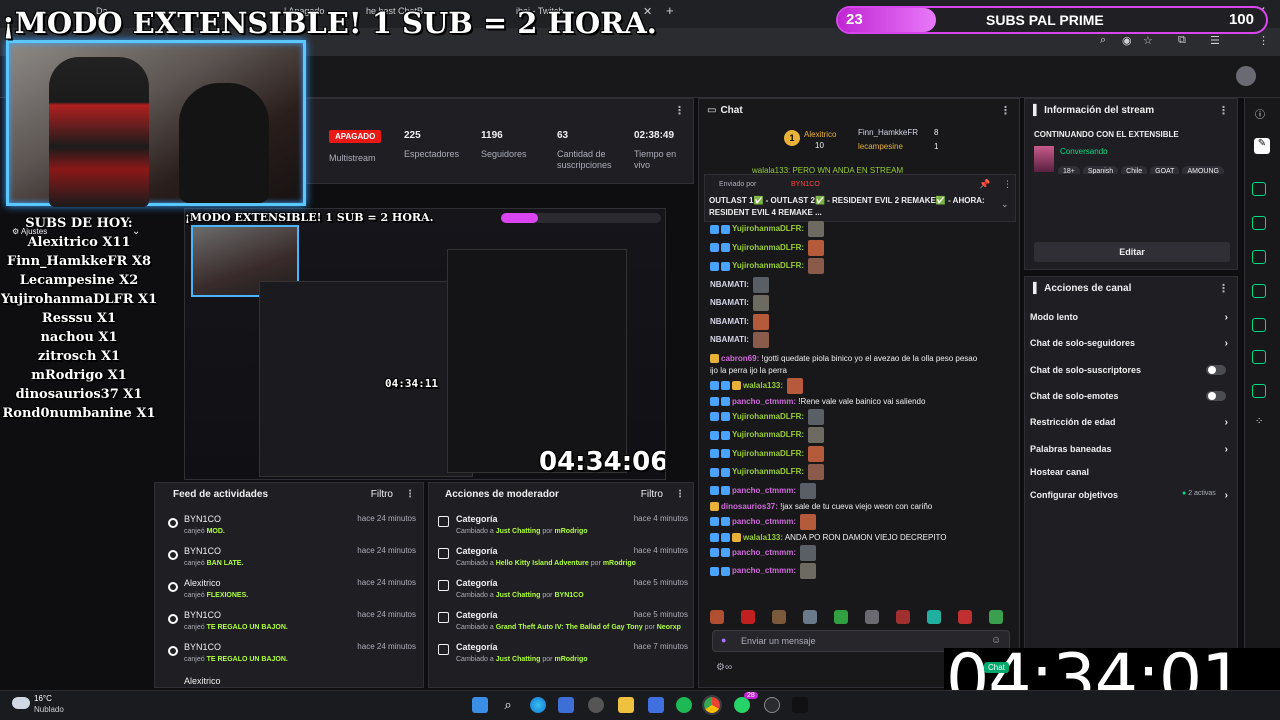 The image size is (1280, 720). Describe the element at coordinates (1263, 40) in the screenshot. I see `browser-menu-icon: ⋮` at that location.